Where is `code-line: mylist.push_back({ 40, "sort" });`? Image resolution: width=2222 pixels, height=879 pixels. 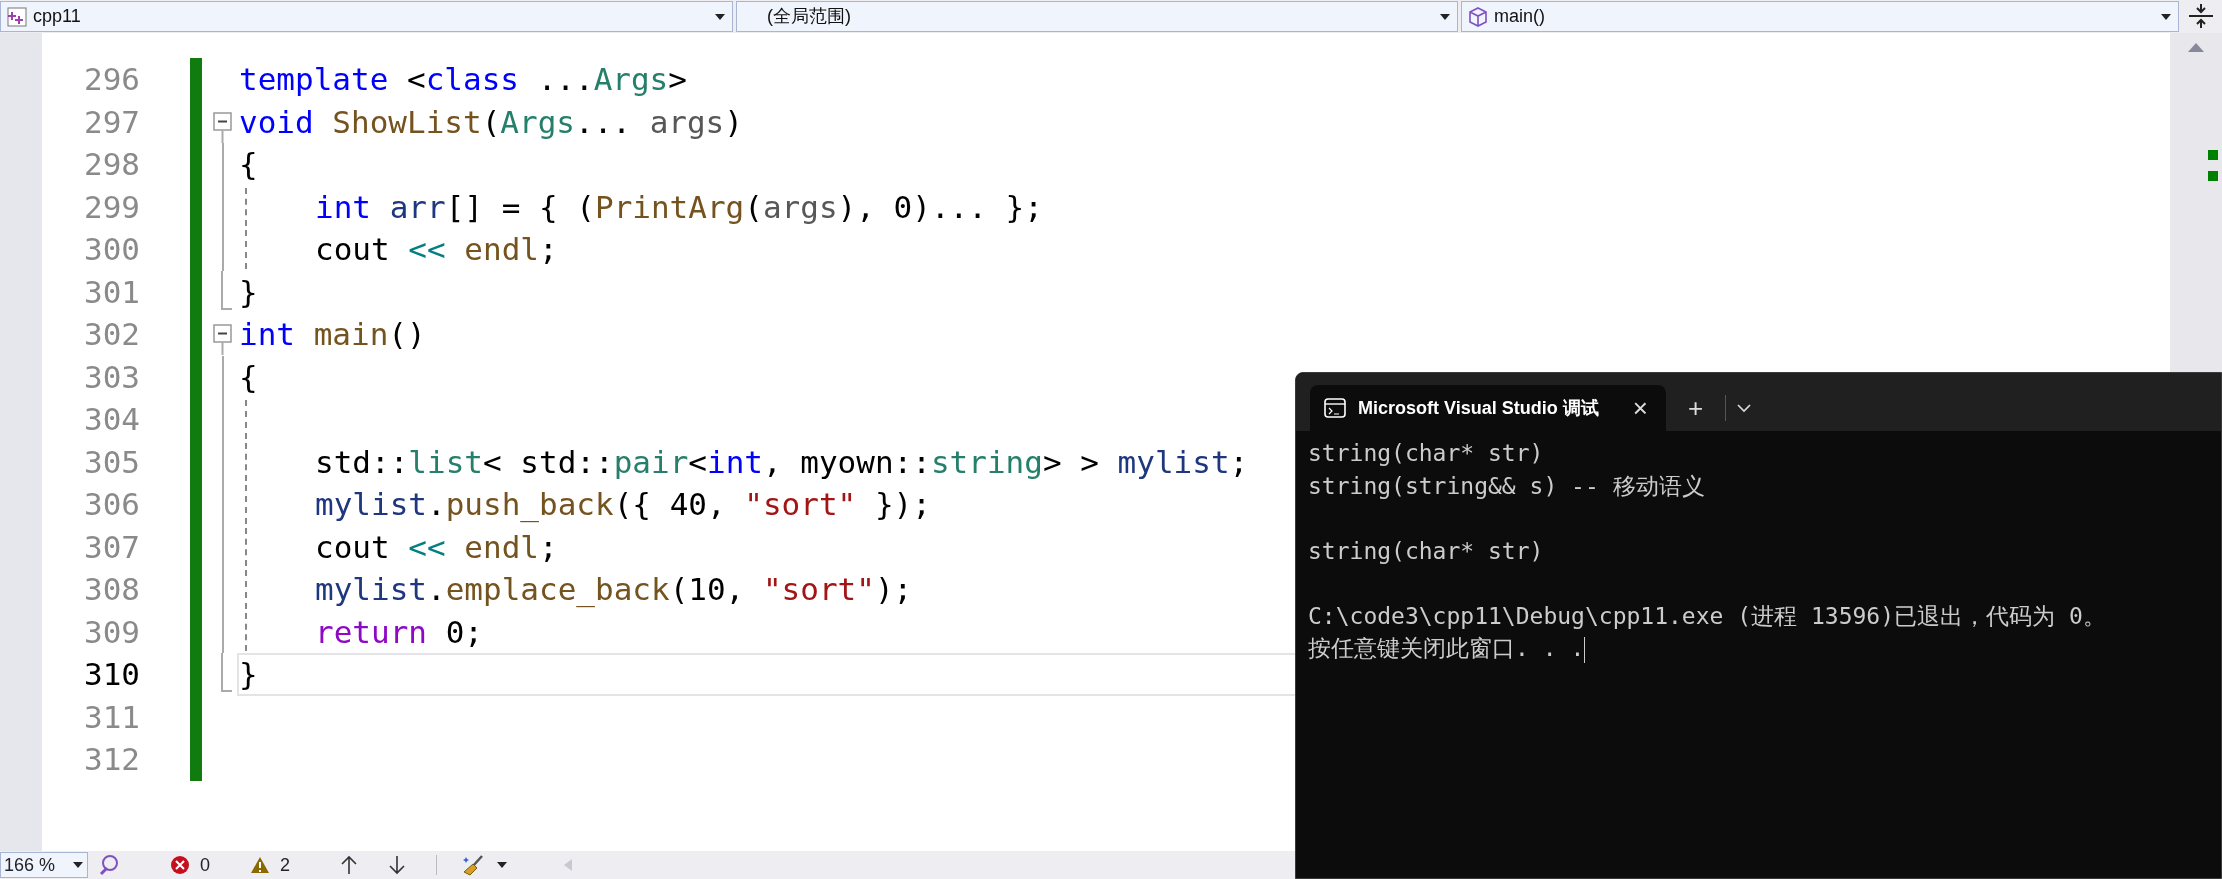
code-line: mylist.push_back({ 40, "sort" }); is located at coordinates (623, 505).